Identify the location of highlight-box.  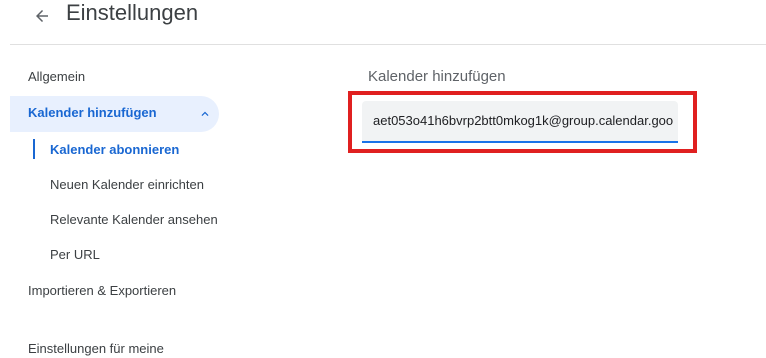
(522, 122).